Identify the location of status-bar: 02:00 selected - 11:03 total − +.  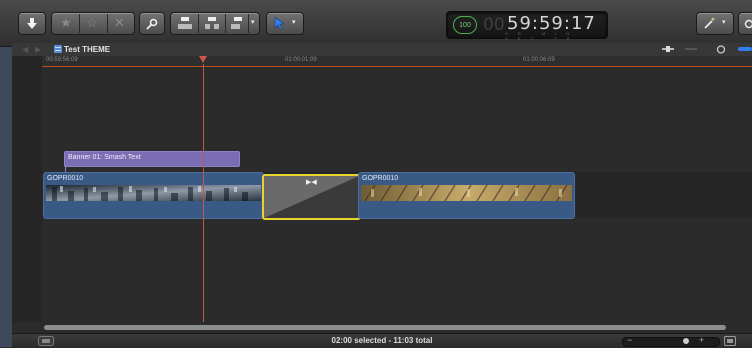
(382, 340).